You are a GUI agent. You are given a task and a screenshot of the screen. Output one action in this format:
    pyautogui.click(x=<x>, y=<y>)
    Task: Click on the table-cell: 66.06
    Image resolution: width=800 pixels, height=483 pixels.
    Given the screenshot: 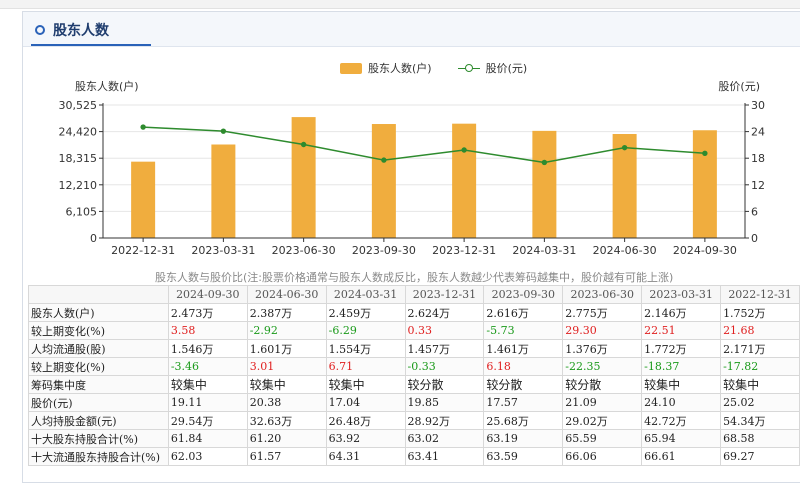 What is the action you would take?
    pyautogui.click(x=602, y=456)
    